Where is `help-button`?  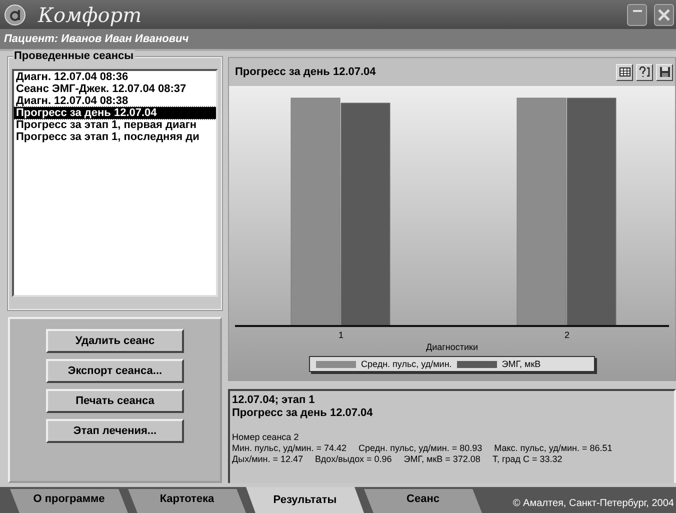
help-button is located at coordinates (644, 72).